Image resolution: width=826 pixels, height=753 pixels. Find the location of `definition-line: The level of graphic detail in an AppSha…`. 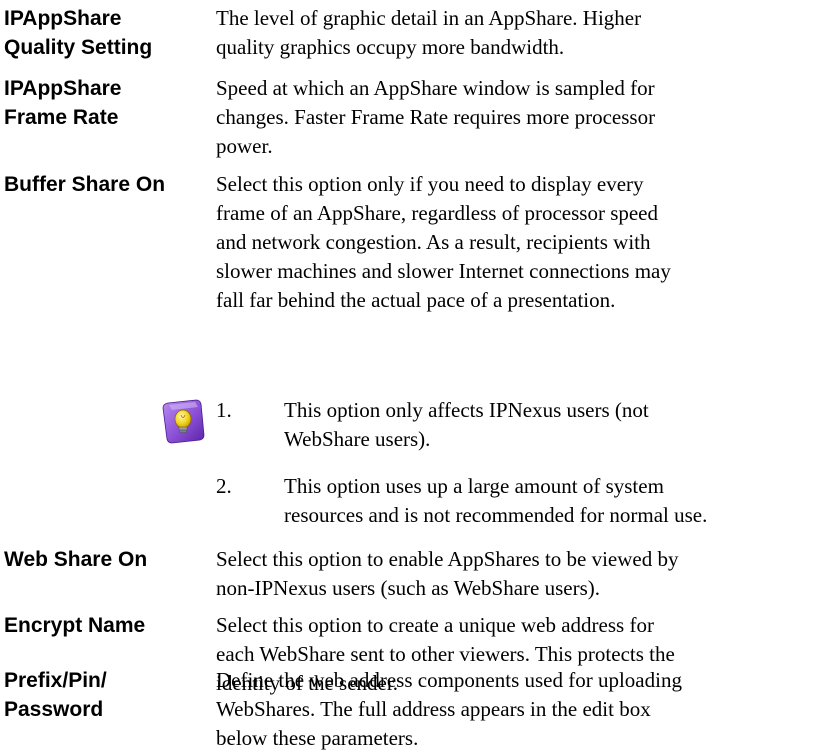

definition-line: The level of graphic detail in an AppSha… is located at coordinates (429, 18).